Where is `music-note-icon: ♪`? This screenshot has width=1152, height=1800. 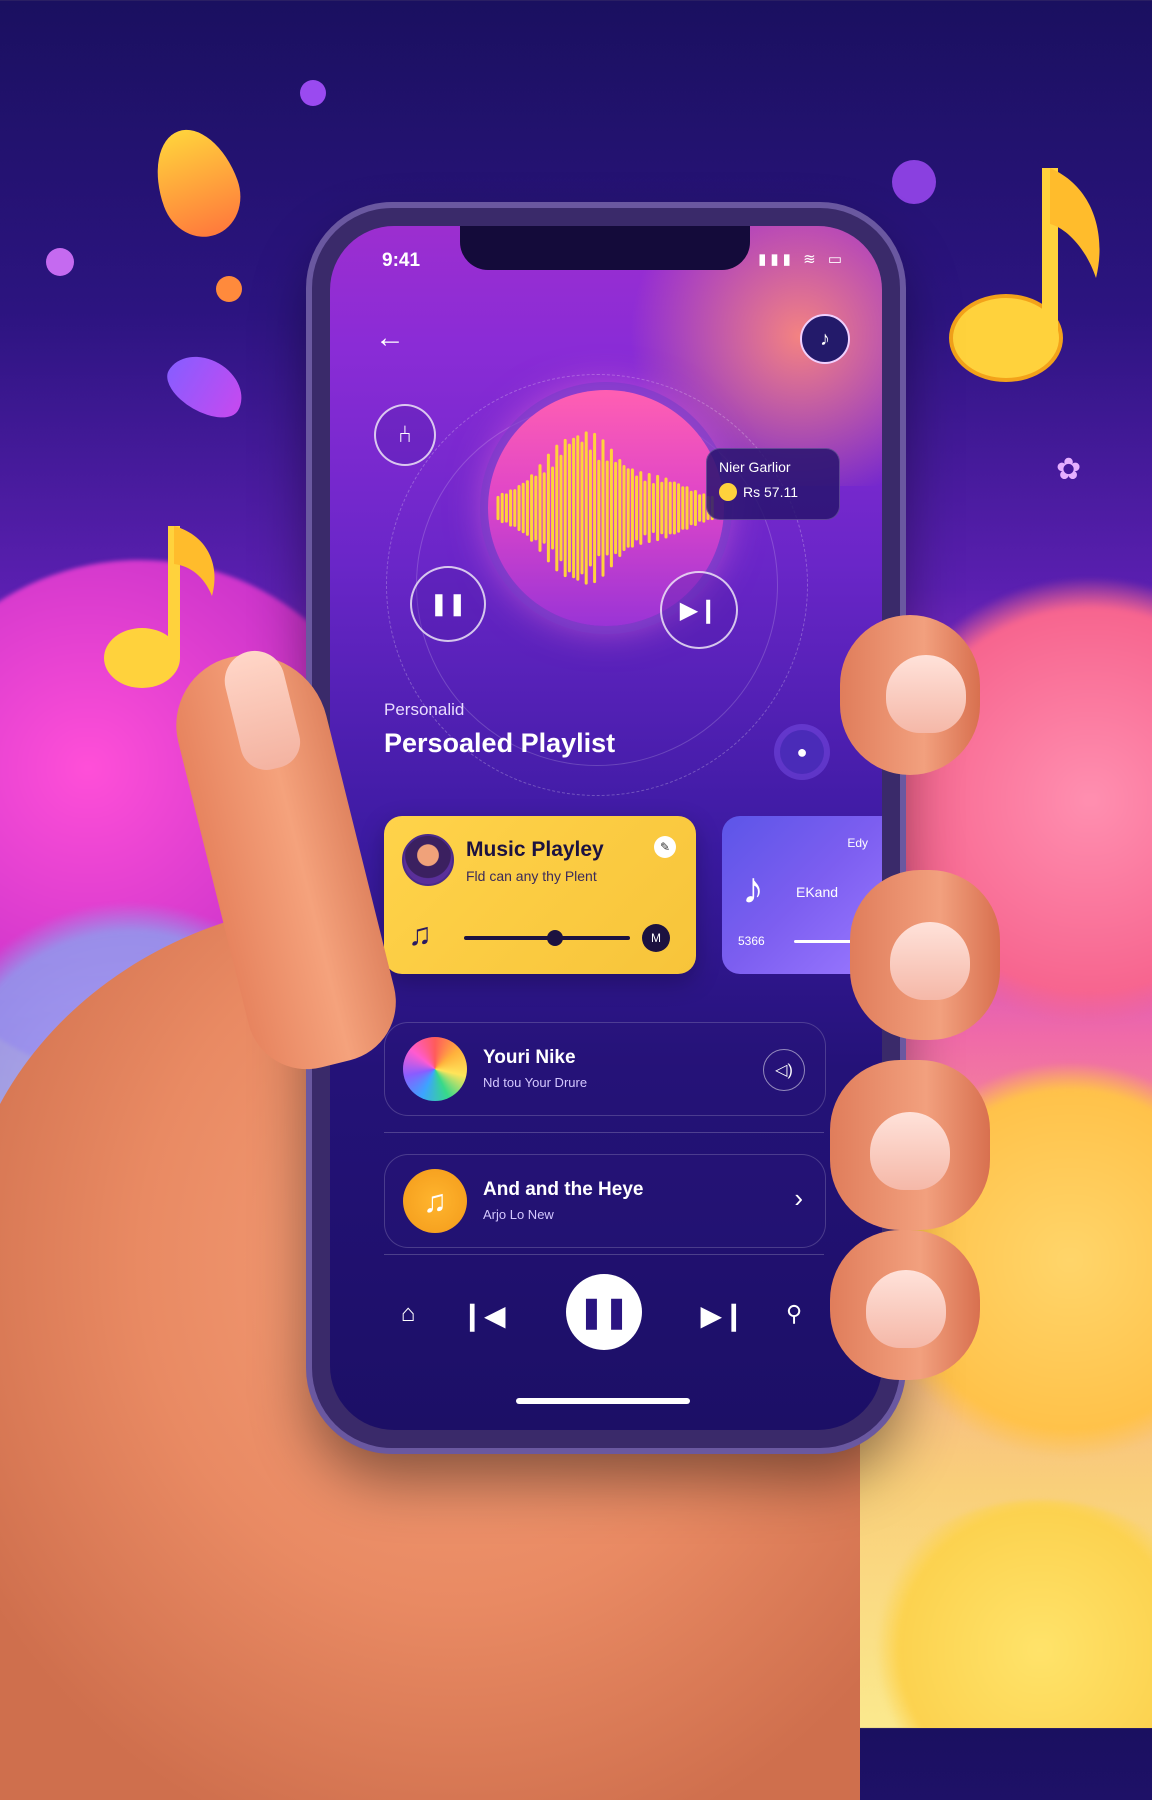
music-note-icon: ♪ is located at coordinates (753, 888).